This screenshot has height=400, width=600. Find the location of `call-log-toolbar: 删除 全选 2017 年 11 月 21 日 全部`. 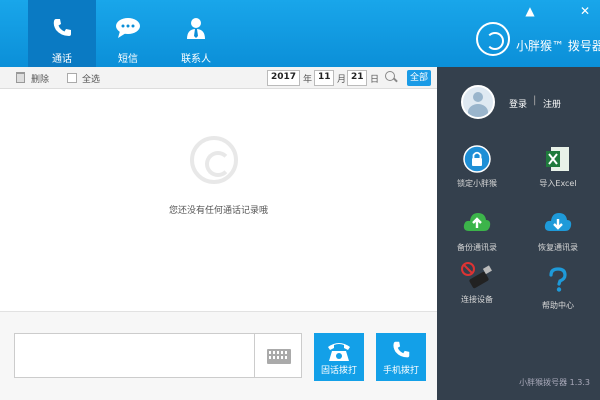

call-log-toolbar: 删除 全选 2017 年 11 月 21 日 全部 is located at coordinates (218, 78).